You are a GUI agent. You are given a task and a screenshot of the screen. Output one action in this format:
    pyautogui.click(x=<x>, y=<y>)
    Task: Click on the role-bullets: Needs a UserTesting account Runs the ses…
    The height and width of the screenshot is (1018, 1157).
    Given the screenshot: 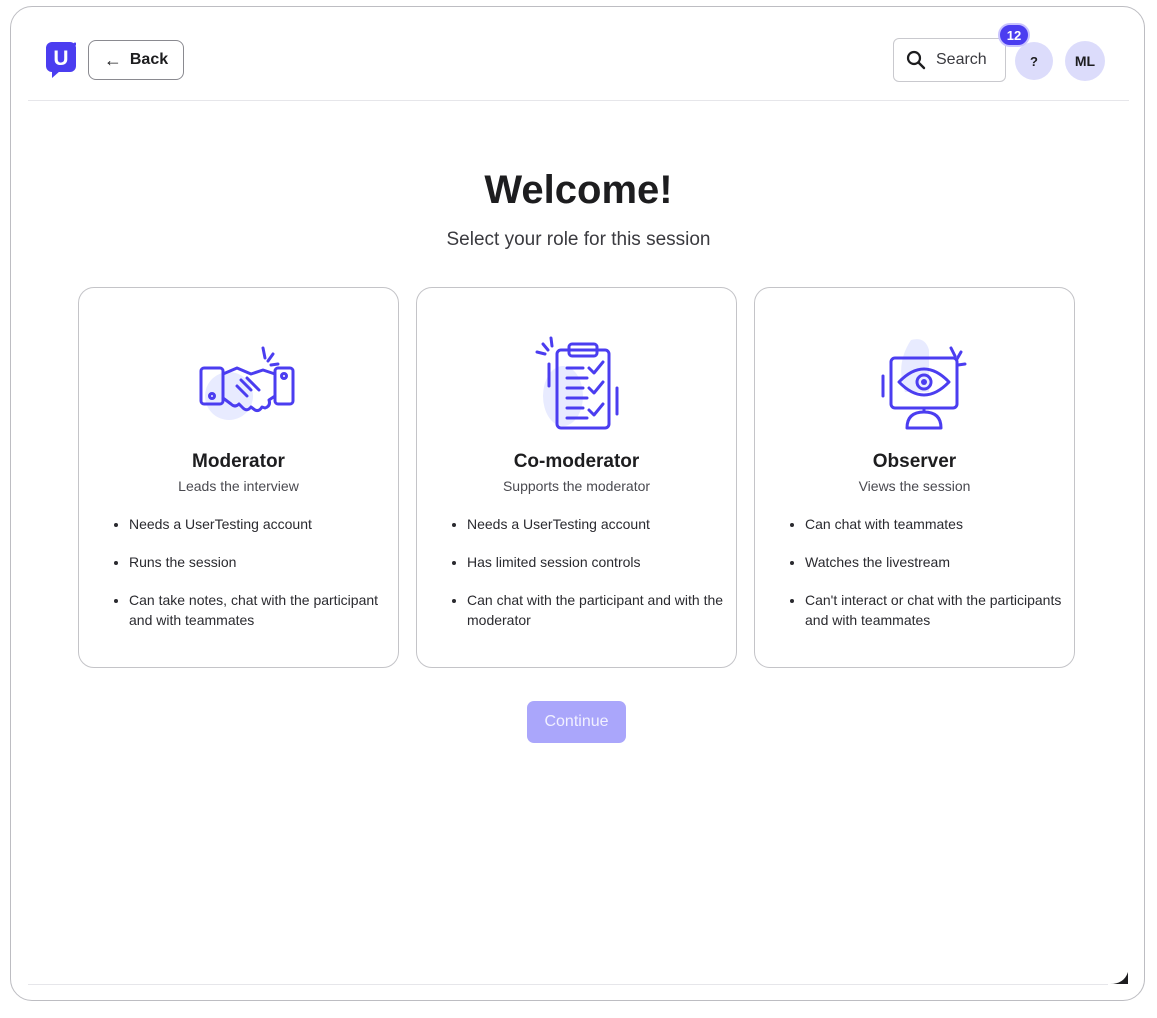 What is the action you would take?
    pyautogui.click(x=254, y=581)
    